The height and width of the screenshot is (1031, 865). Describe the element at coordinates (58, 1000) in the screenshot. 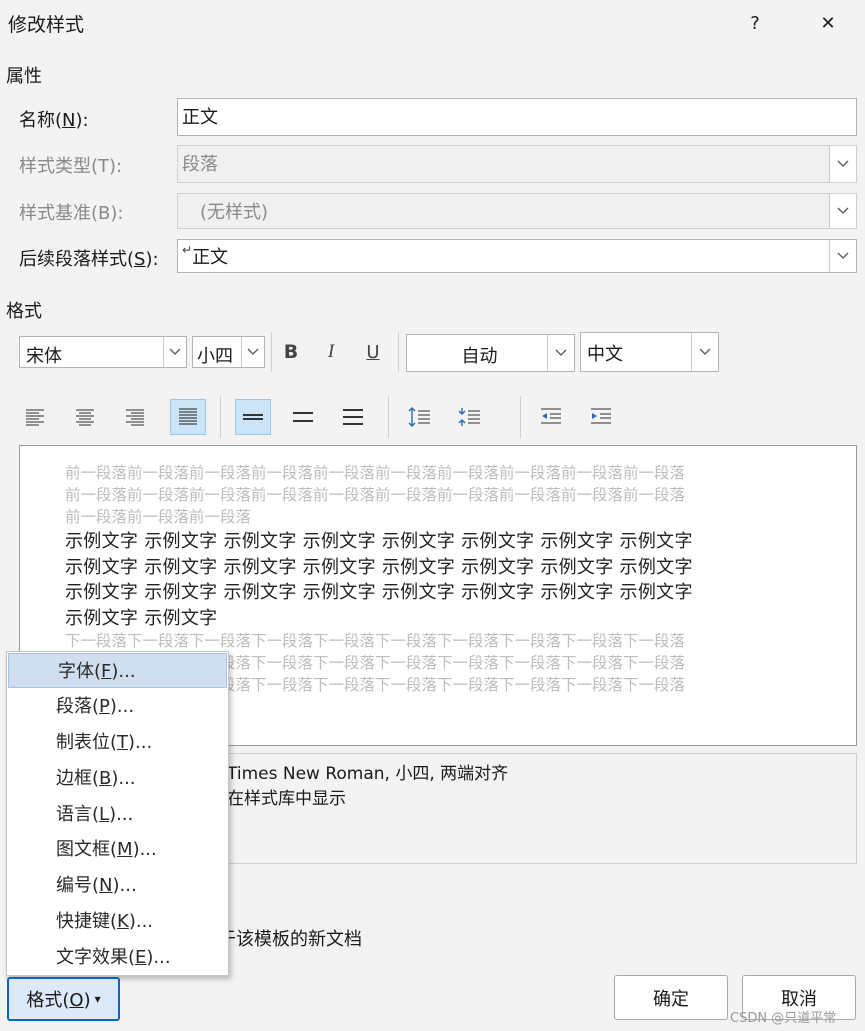

I see `format-button-label: 格式(O)` at that location.